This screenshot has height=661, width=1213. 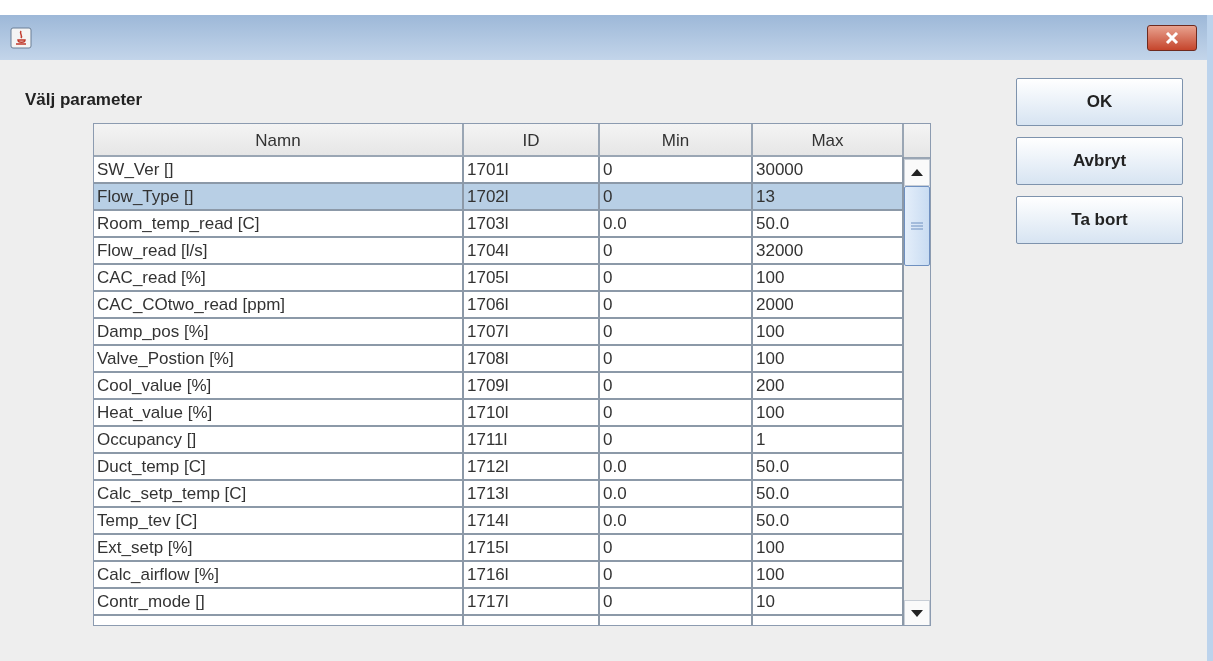 What do you see at coordinates (1099, 102) in the screenshot?
I see `dialog-button: OK` at bounding box center [1099, 102].